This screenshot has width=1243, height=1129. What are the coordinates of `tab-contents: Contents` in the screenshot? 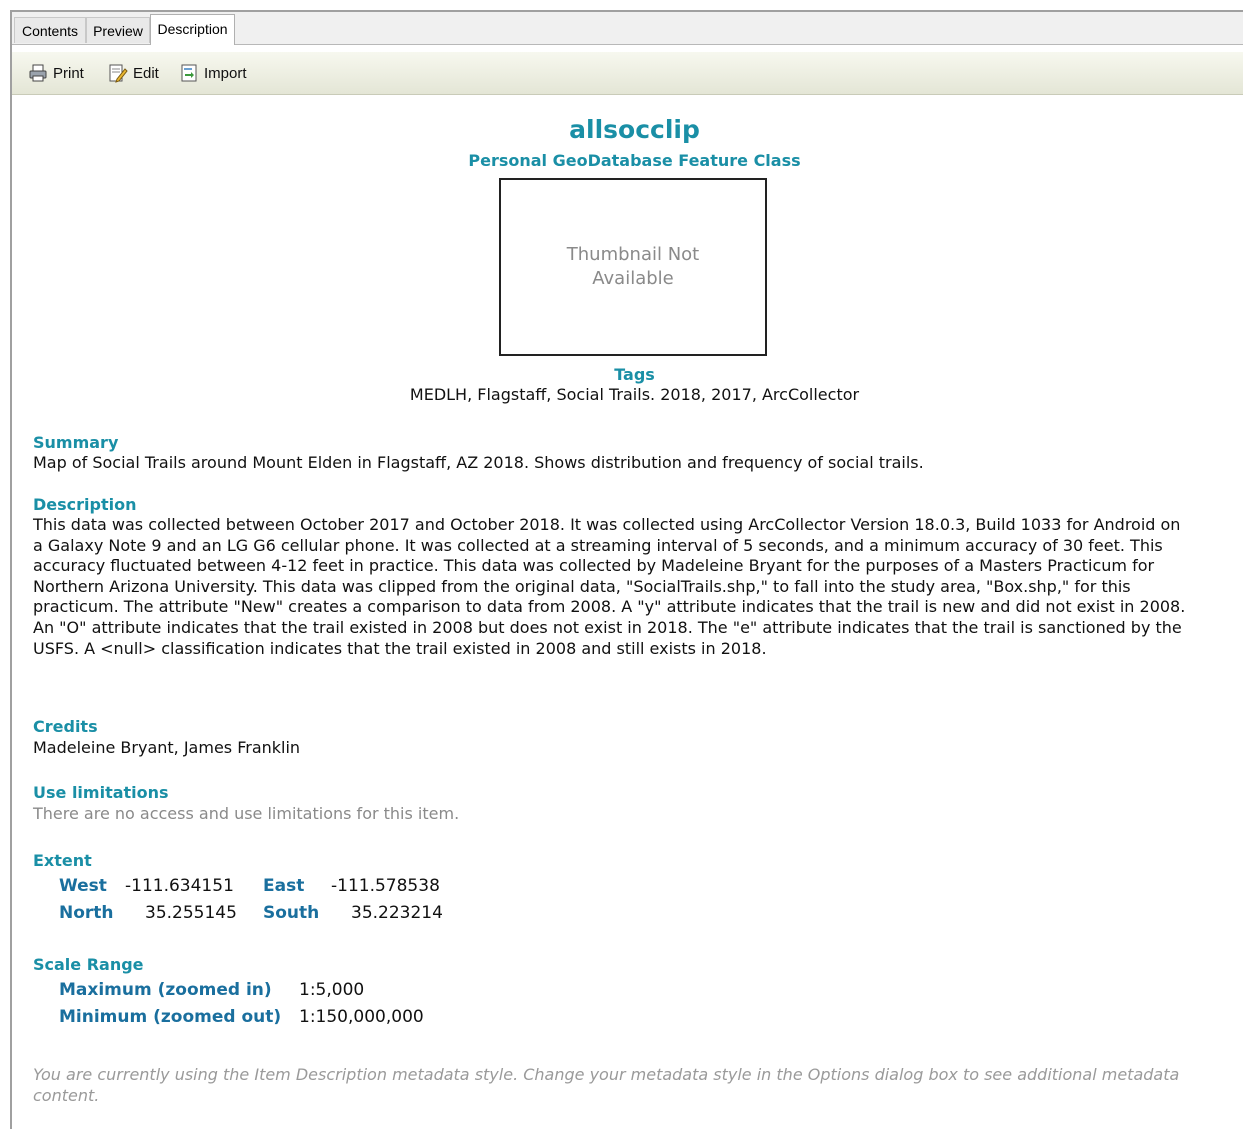 It's located at (50, 30).